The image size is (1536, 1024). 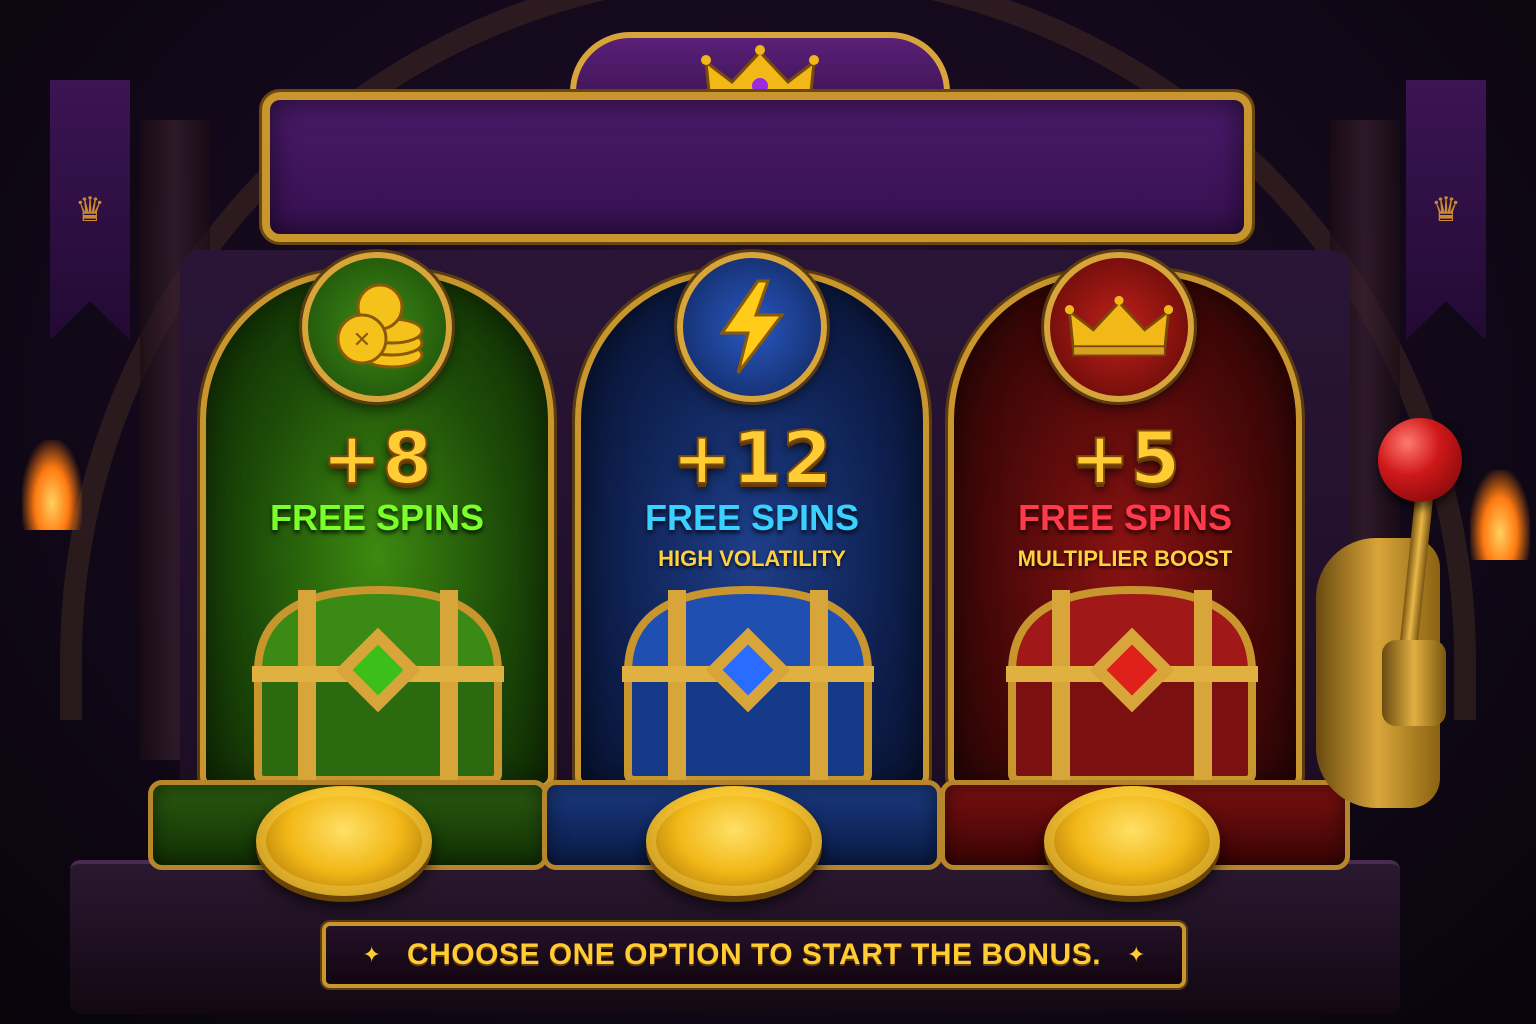 What do you see at coordinates (380, 326) in the screenshot?
I see `gold-coins-icon: ✕` at bounding box center [380, 326].